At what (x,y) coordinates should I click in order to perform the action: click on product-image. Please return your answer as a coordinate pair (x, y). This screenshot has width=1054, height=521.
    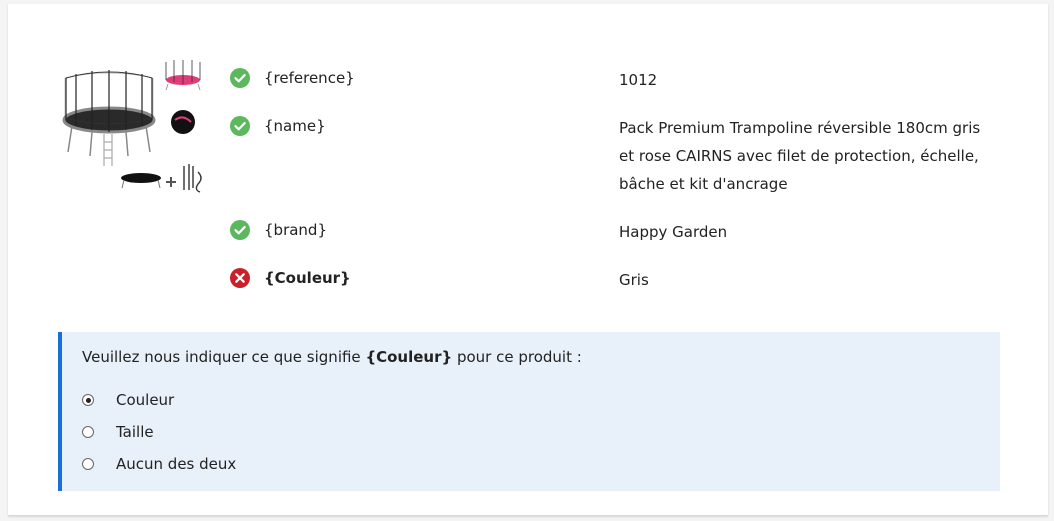
    Looking at the image, I should click on (132, 126).